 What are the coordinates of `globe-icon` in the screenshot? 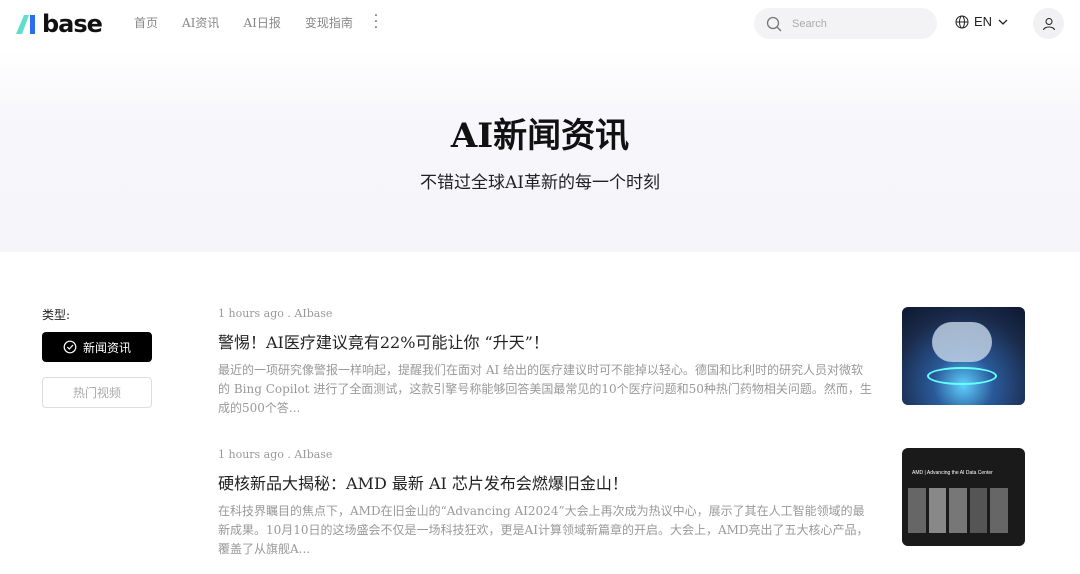 It's located at (962, 21).